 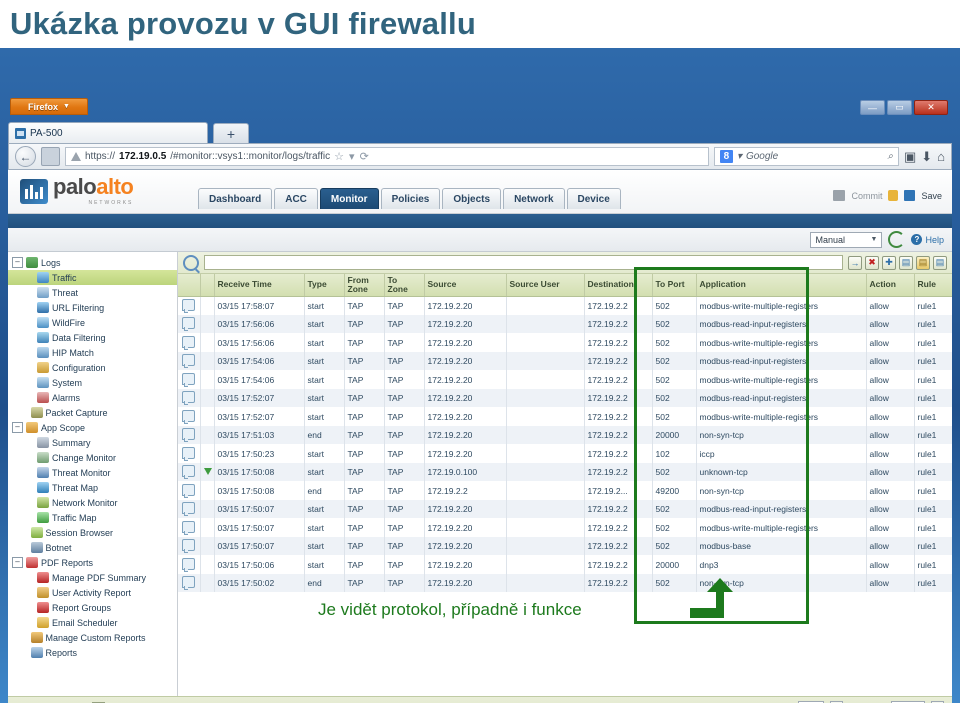 I want to click on download-arrow-icon, so click(x=207, y=472).